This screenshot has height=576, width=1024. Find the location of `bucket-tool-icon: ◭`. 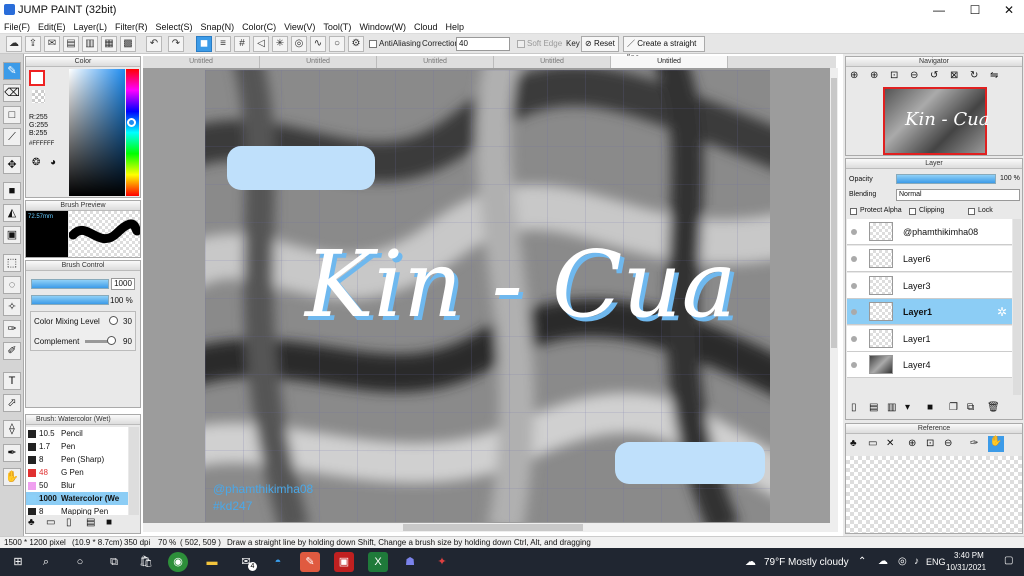

bucket-tool-icon: ◭ is located at coordinates (12, 213).